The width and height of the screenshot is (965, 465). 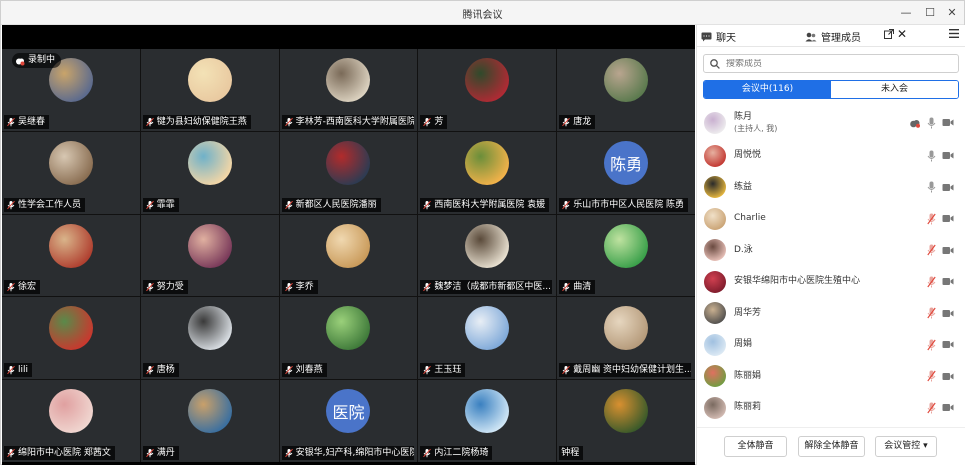 What do you see at coordinates (201, 121) in the screenshot?
I see `participant-name: 犍为县妇幼保健院王燕` at bounding box center [201, 121].